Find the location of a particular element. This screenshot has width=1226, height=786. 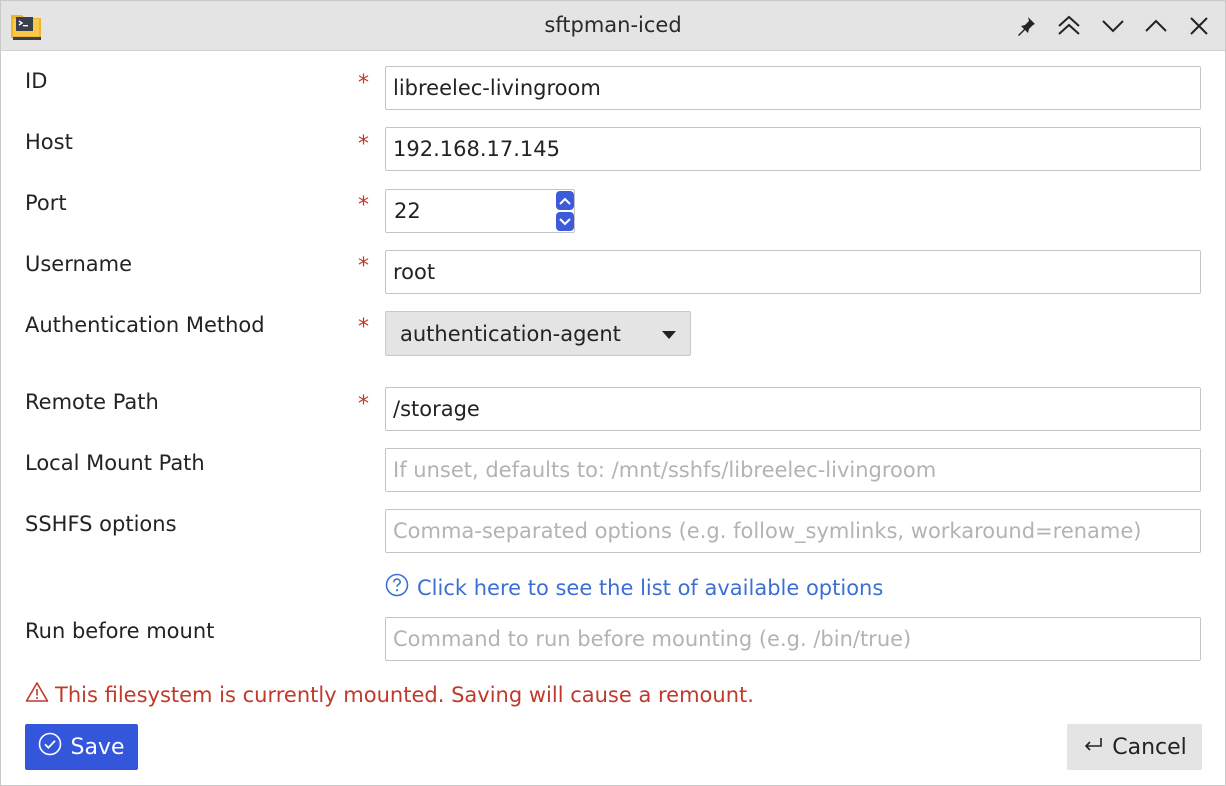

save-button: Save is located at coordinates (81, 747).